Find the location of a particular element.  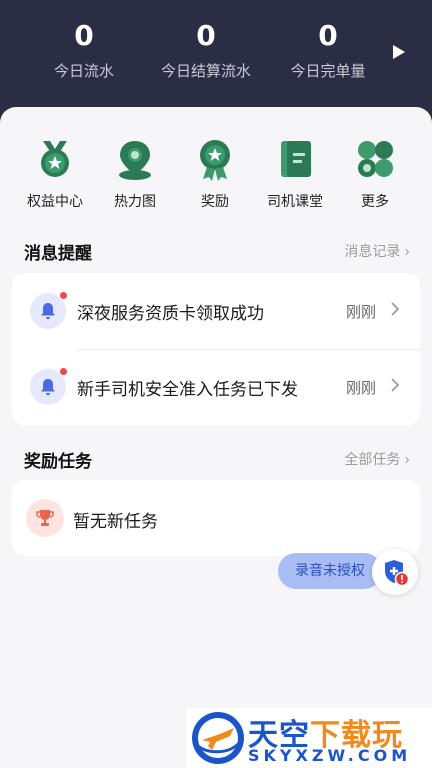

stat-label: 今日完单量 is located at coordinates (328, 71).